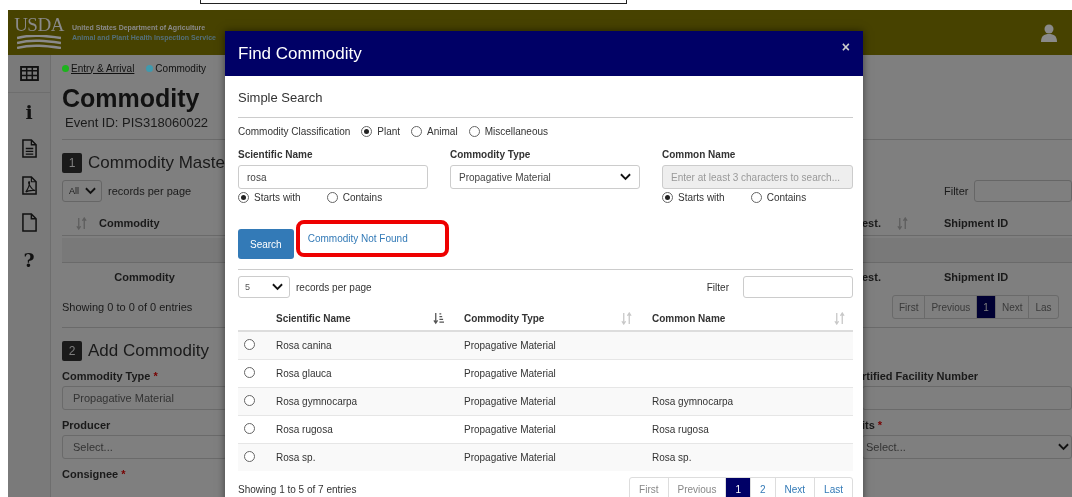  I want to click on step-number: 1, so click(72, 163).